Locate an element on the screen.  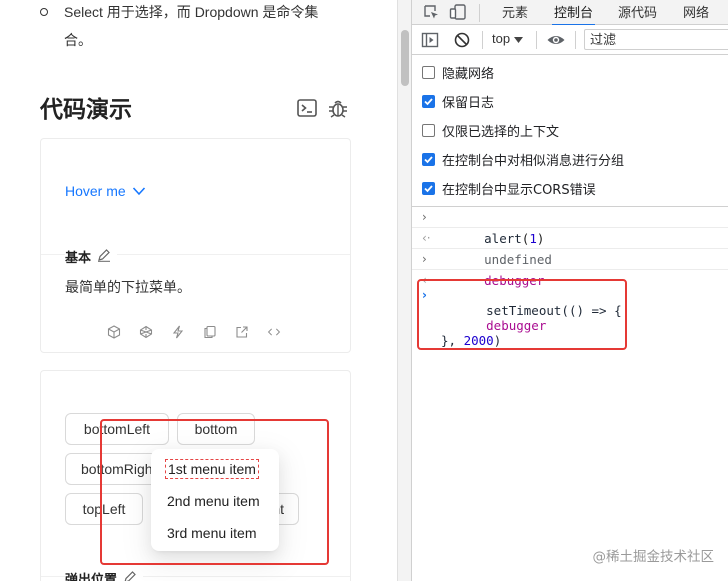
console-filter-input: 过滤 is located at coordinates (656, 39).